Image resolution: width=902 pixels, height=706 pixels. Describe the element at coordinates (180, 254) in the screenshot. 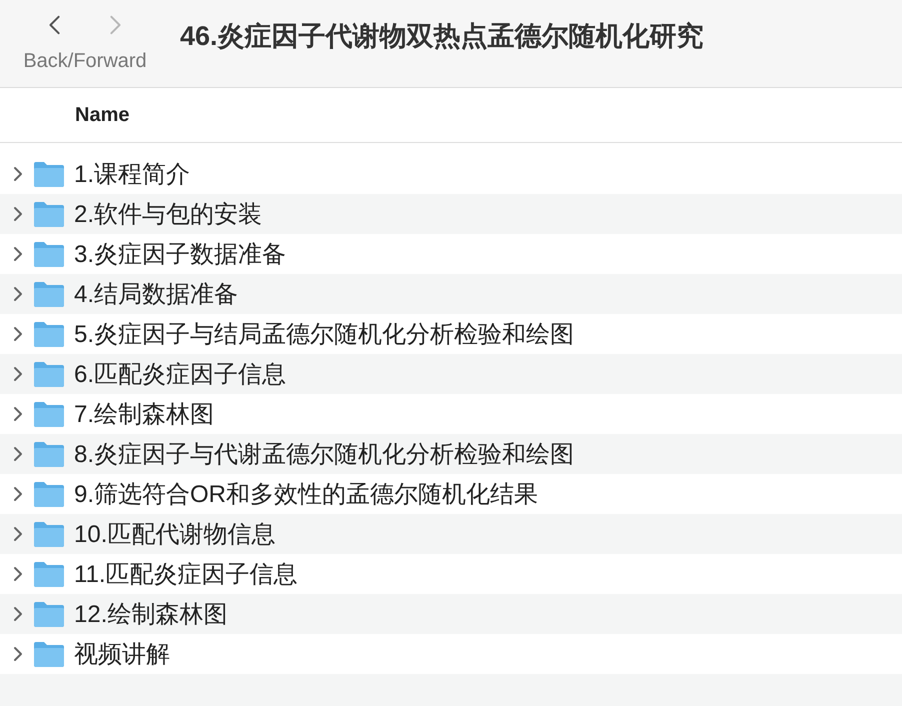

I see `folder-name: 3.炎症因子数据准备` at that location.